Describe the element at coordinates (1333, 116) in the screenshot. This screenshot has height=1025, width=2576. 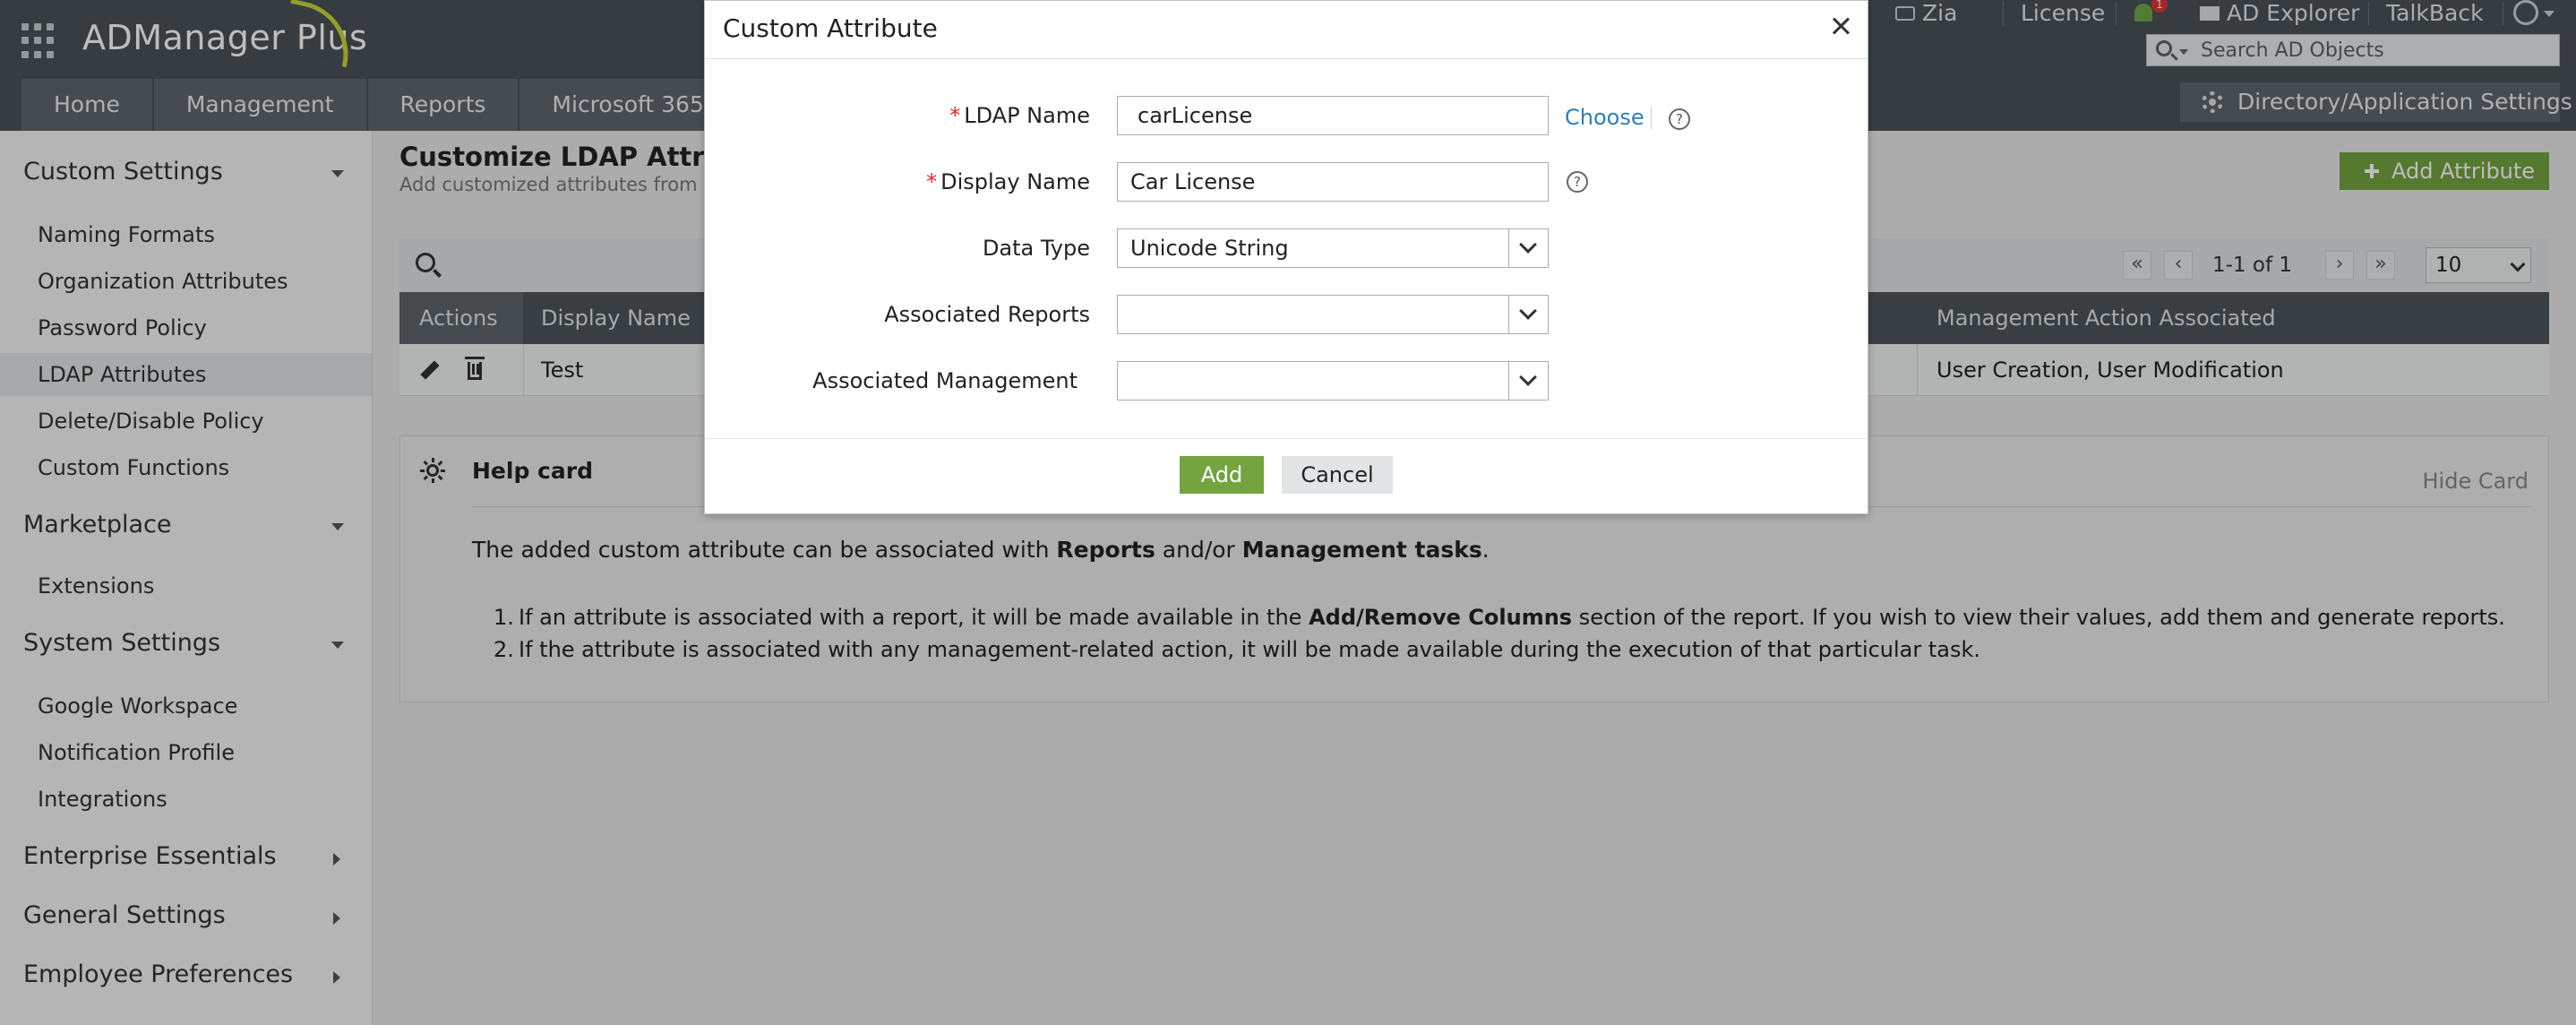
I see `ldap-name-input` at that location.